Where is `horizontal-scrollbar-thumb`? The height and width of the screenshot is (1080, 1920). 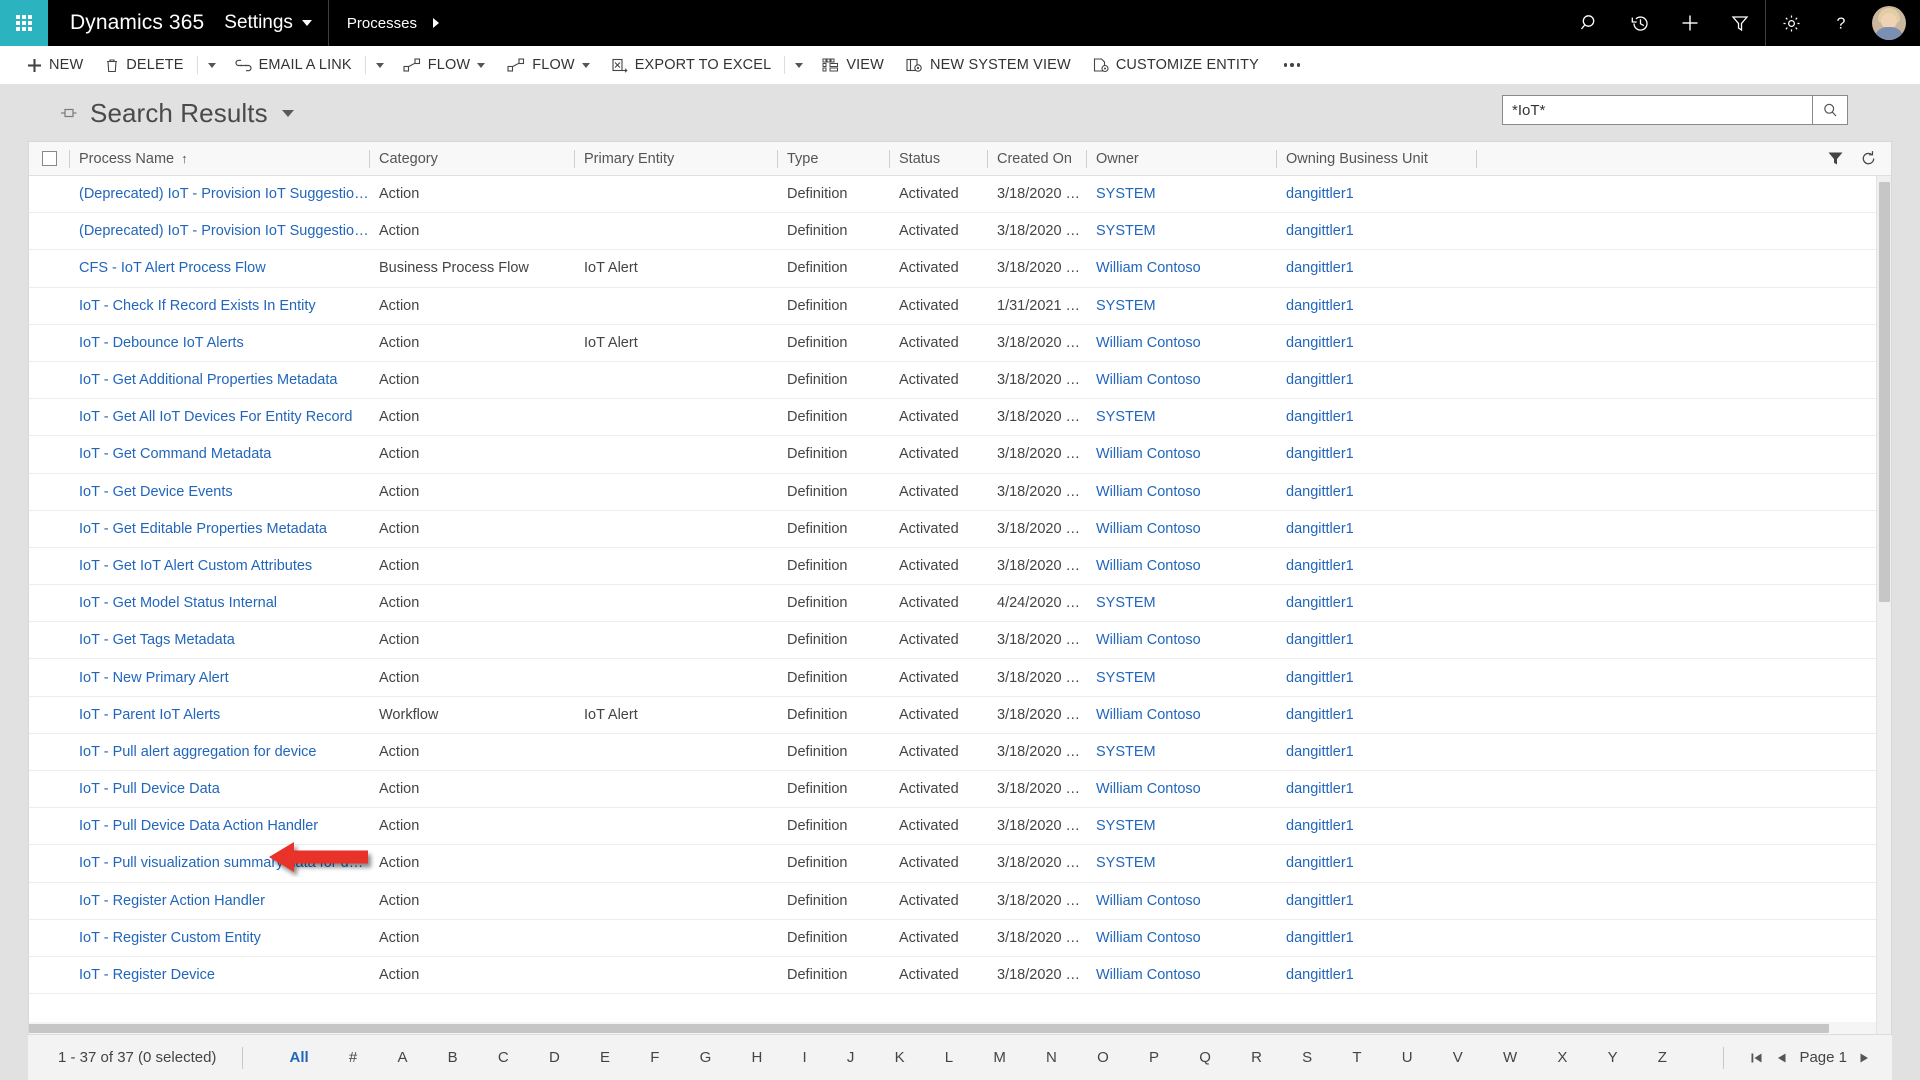 horizontal-scrollbar-thumb is located at coordinates (929, 1028).